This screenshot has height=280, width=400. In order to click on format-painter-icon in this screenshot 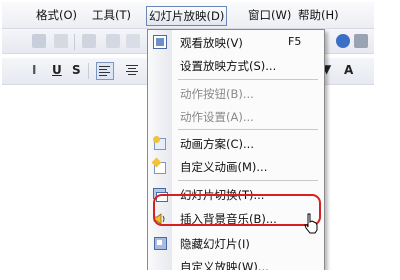, I will do `click(61, 41)`.